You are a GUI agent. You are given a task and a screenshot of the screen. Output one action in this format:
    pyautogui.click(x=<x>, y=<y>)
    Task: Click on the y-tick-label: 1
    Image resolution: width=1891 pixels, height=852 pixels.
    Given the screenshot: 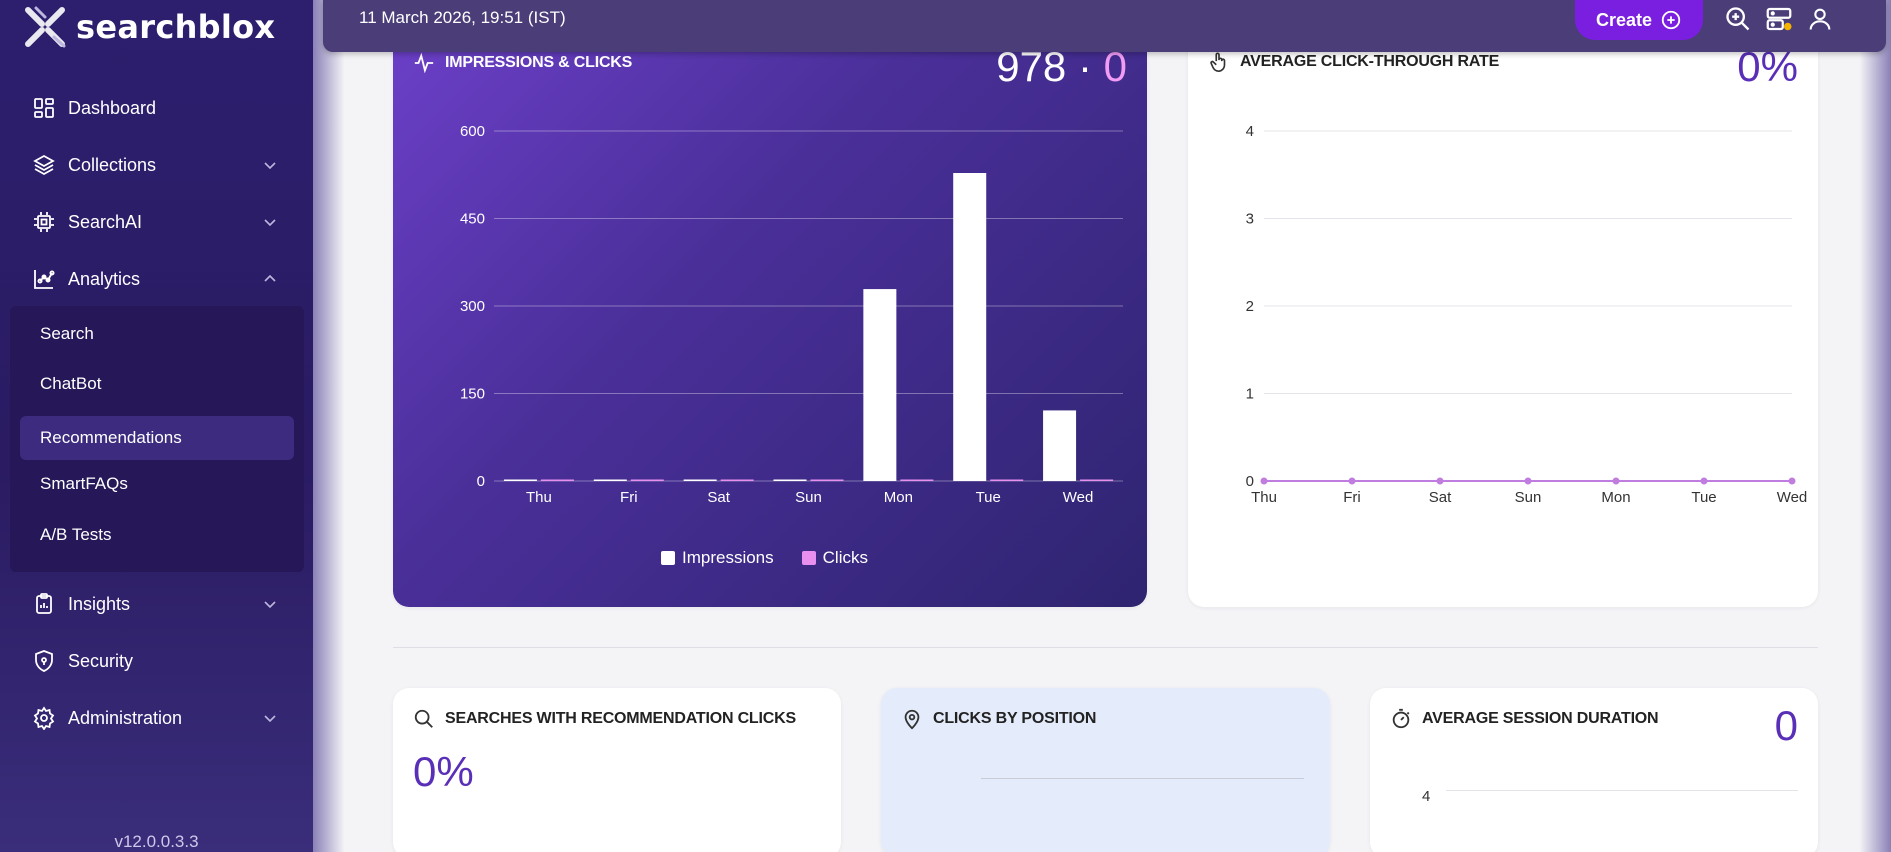 What is the action you would take?
    pyautogui.click(x=1250, y=394)
    